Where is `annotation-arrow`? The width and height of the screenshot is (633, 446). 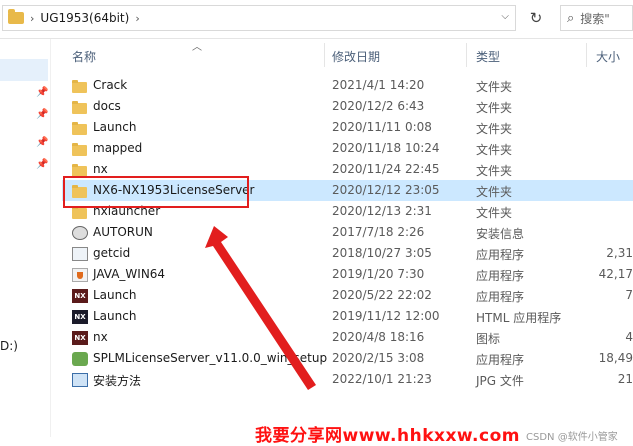 annotation-arrow is located at coordinates (260, 308).